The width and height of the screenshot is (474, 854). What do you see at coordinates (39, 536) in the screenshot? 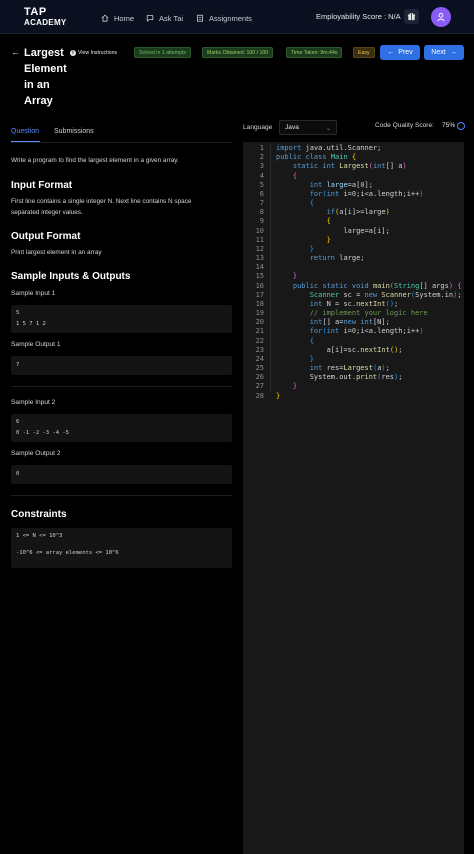
I see `constraint-1: 1 <= N <= 10^3` at bounding box center [39, 536].